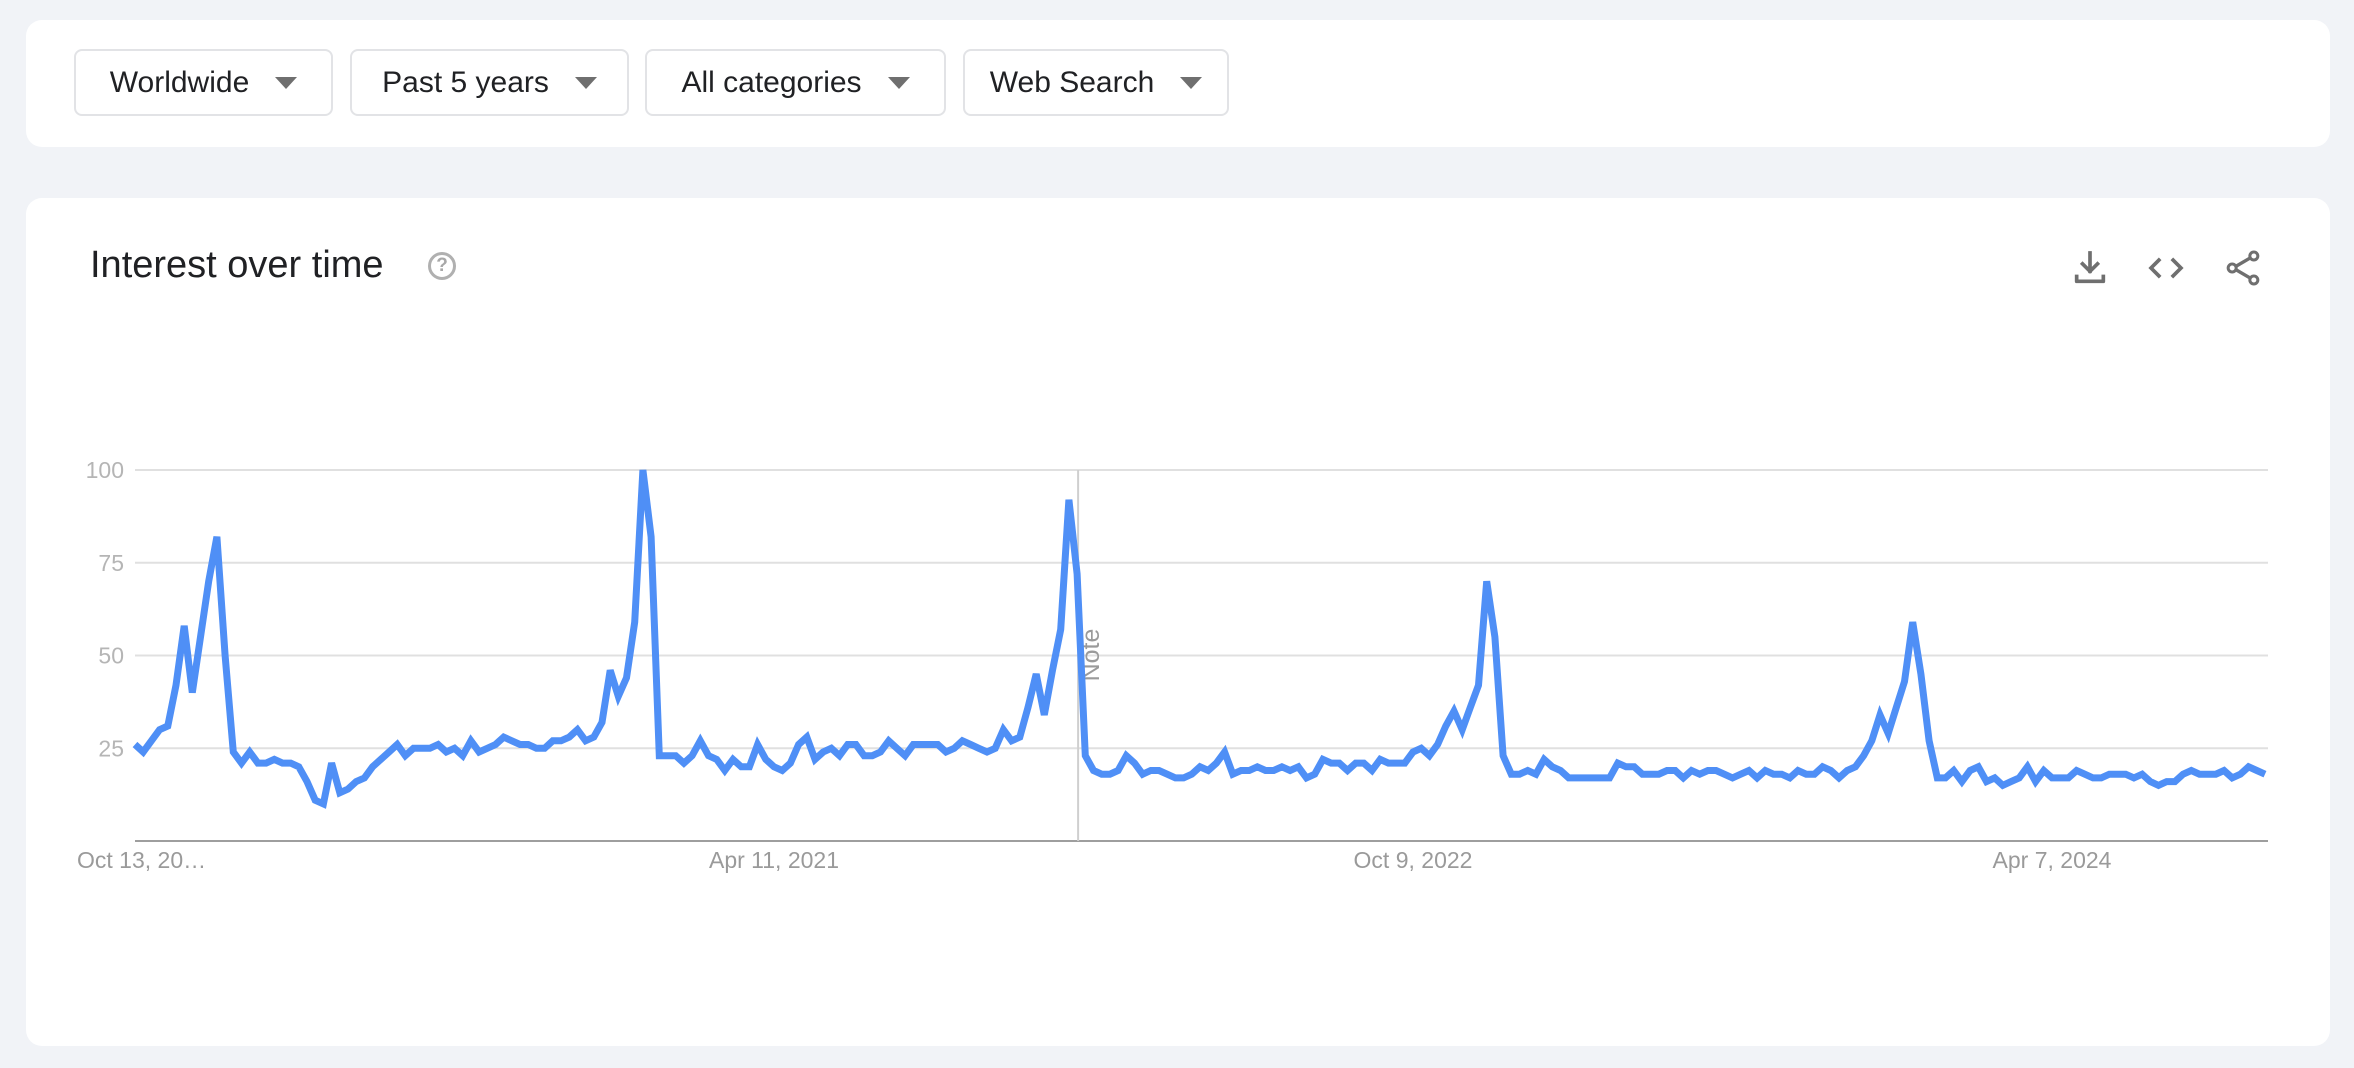 The image size is (2354, 1068). I want to click on y-tick-label: 75, so click(111, 563).